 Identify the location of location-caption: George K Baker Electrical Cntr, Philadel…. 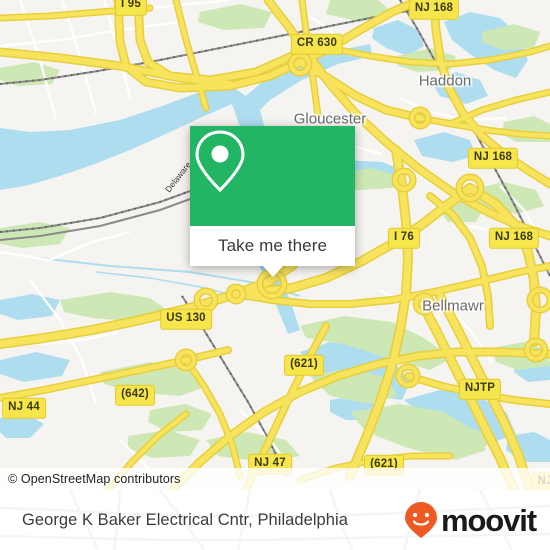
(185, 519).